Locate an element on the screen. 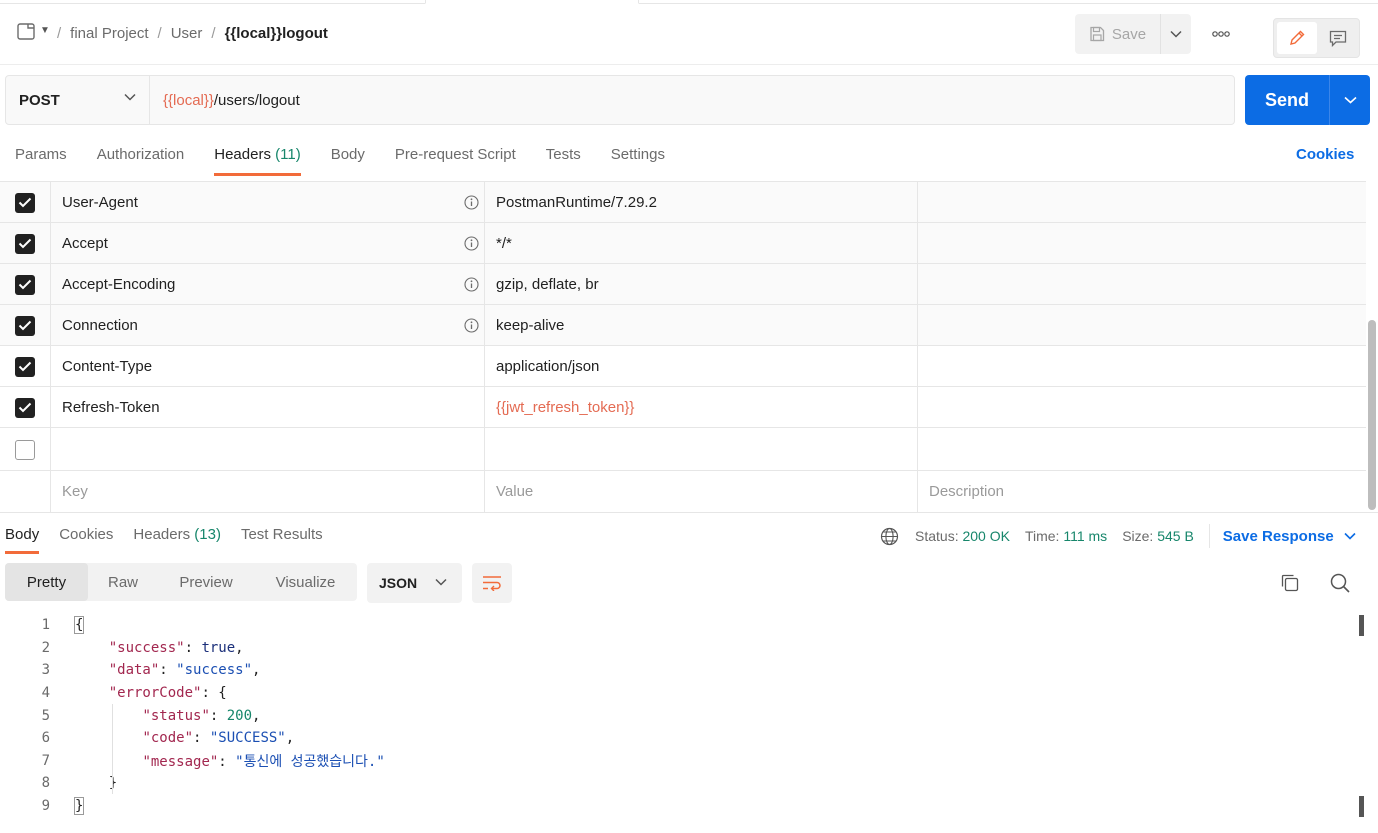 This screenshot has width=1378, height=833. send-button: Send is located at coordinates (1287, 100).